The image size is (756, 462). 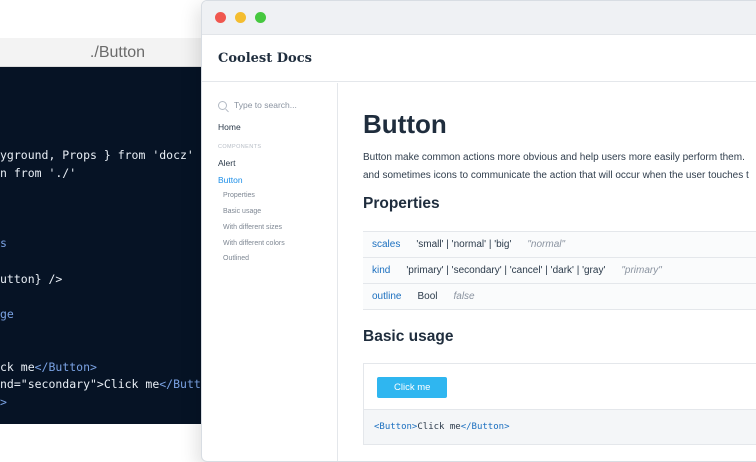 What do you see at coordinates (381, 270) in the screenshot?
I see `prop-name: kind` at bounding box center [381, 270].